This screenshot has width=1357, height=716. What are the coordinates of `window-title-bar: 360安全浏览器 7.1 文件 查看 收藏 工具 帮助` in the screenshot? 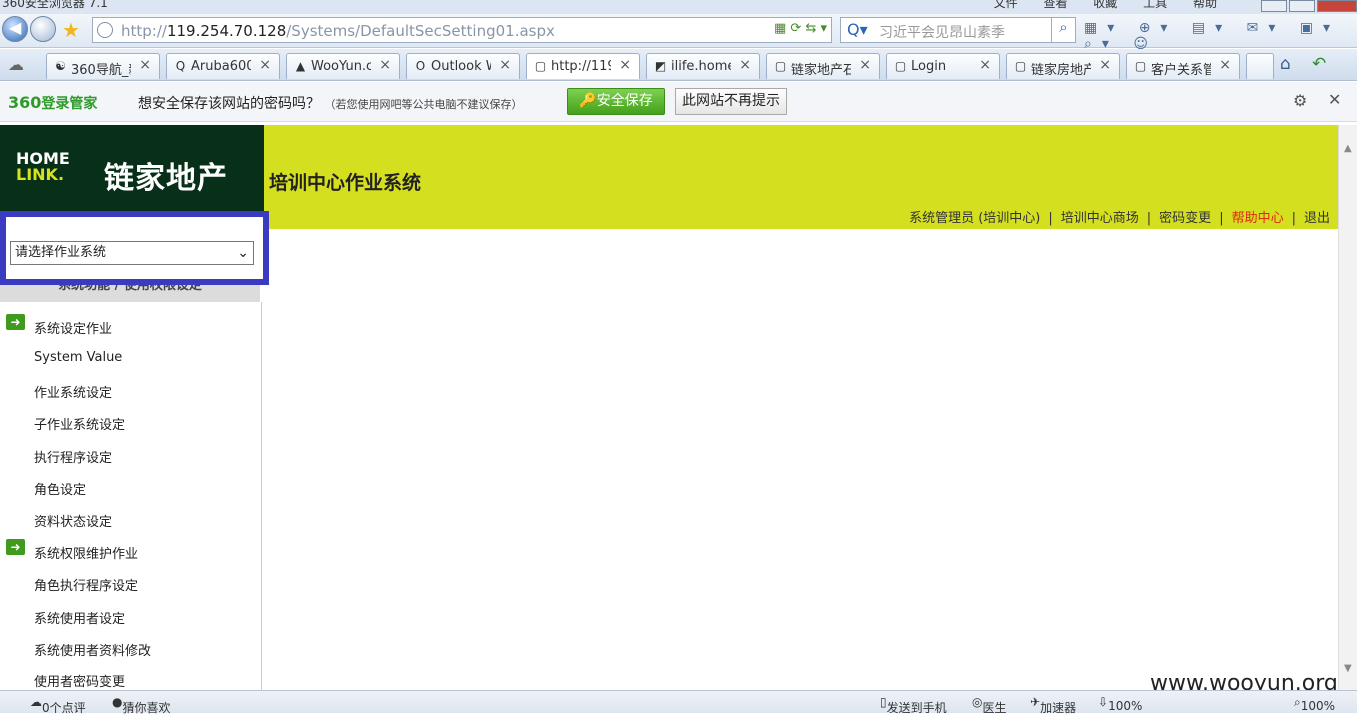 It's located at (678, 7).